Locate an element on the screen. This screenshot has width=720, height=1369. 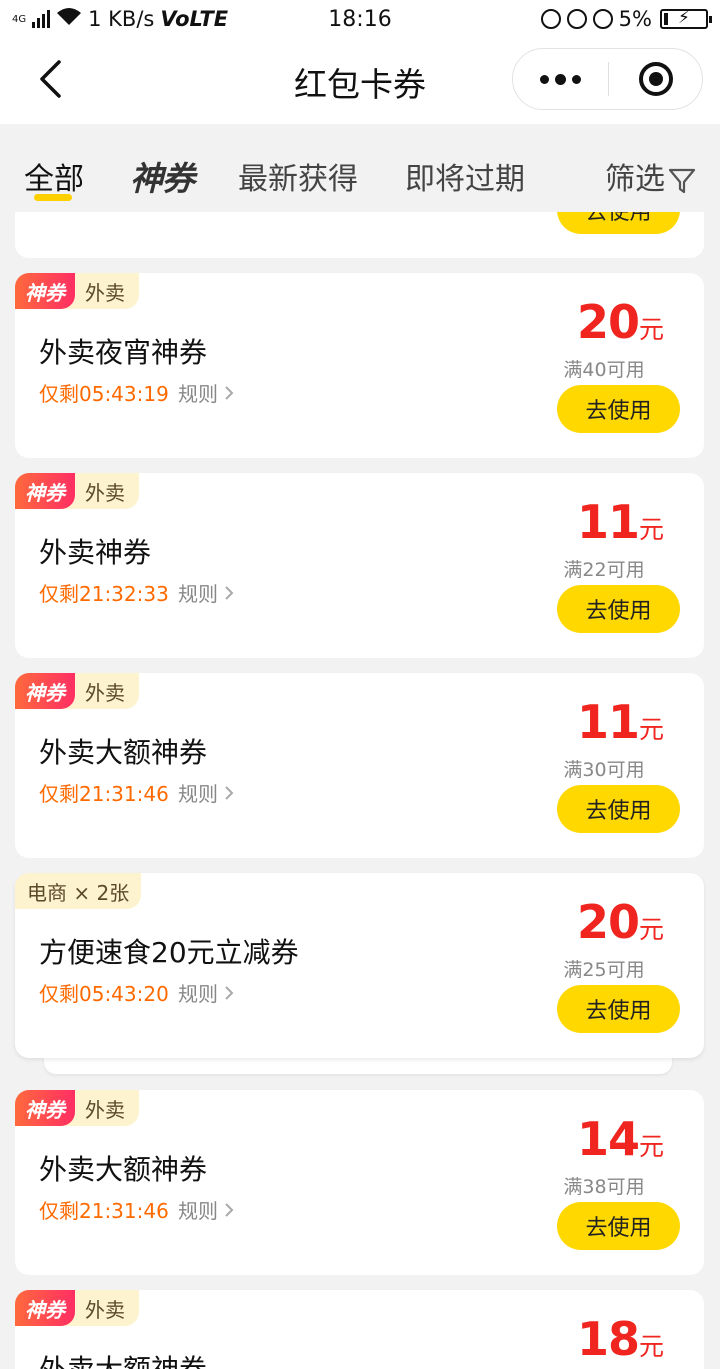
discount-amount: 18元 is located at coordinates (620, 1339).